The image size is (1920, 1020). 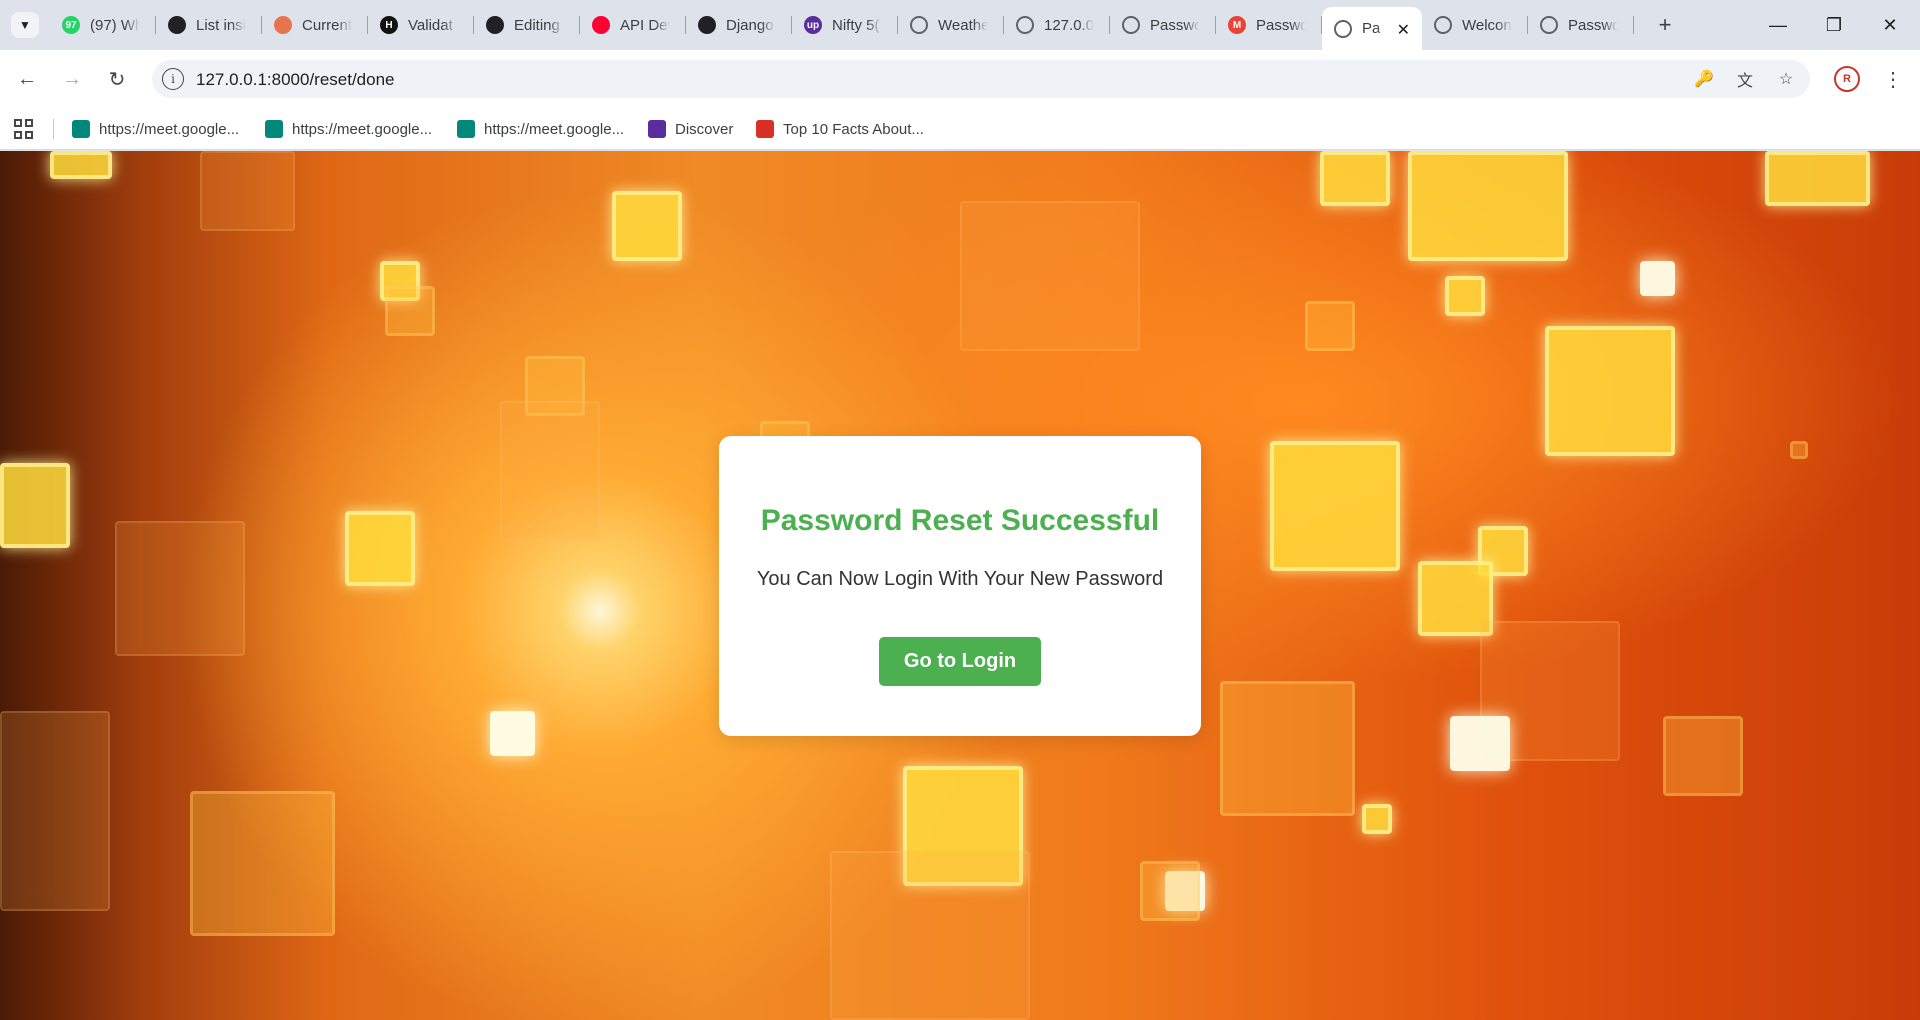 I want to click on gmail-icon: M, so click(x=1237, y=25).